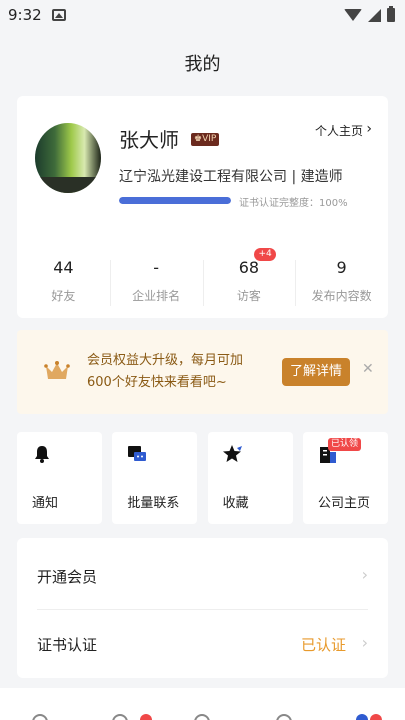 The width and height of the screenshot is (405, 720). What do you see at coordinates (341, 267) in the screenshot?
I see `stat-value: 9` at bounding box center [341, 267].